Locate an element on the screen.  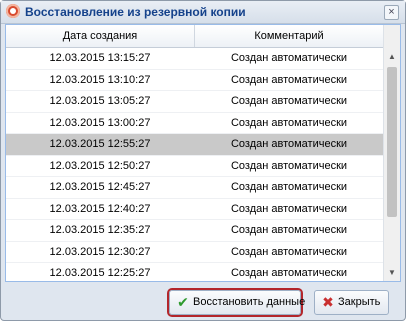
cell-date: 12.03.2015 12:35:27 is located at coordinates (100, 230).